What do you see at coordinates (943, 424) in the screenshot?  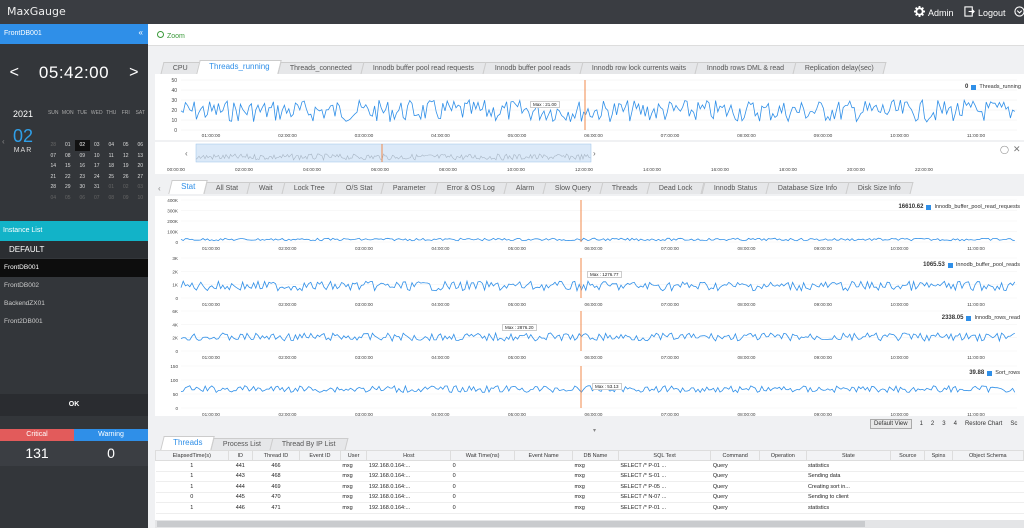 I see `view-page-3: 3` at bounding box center [943, 424].